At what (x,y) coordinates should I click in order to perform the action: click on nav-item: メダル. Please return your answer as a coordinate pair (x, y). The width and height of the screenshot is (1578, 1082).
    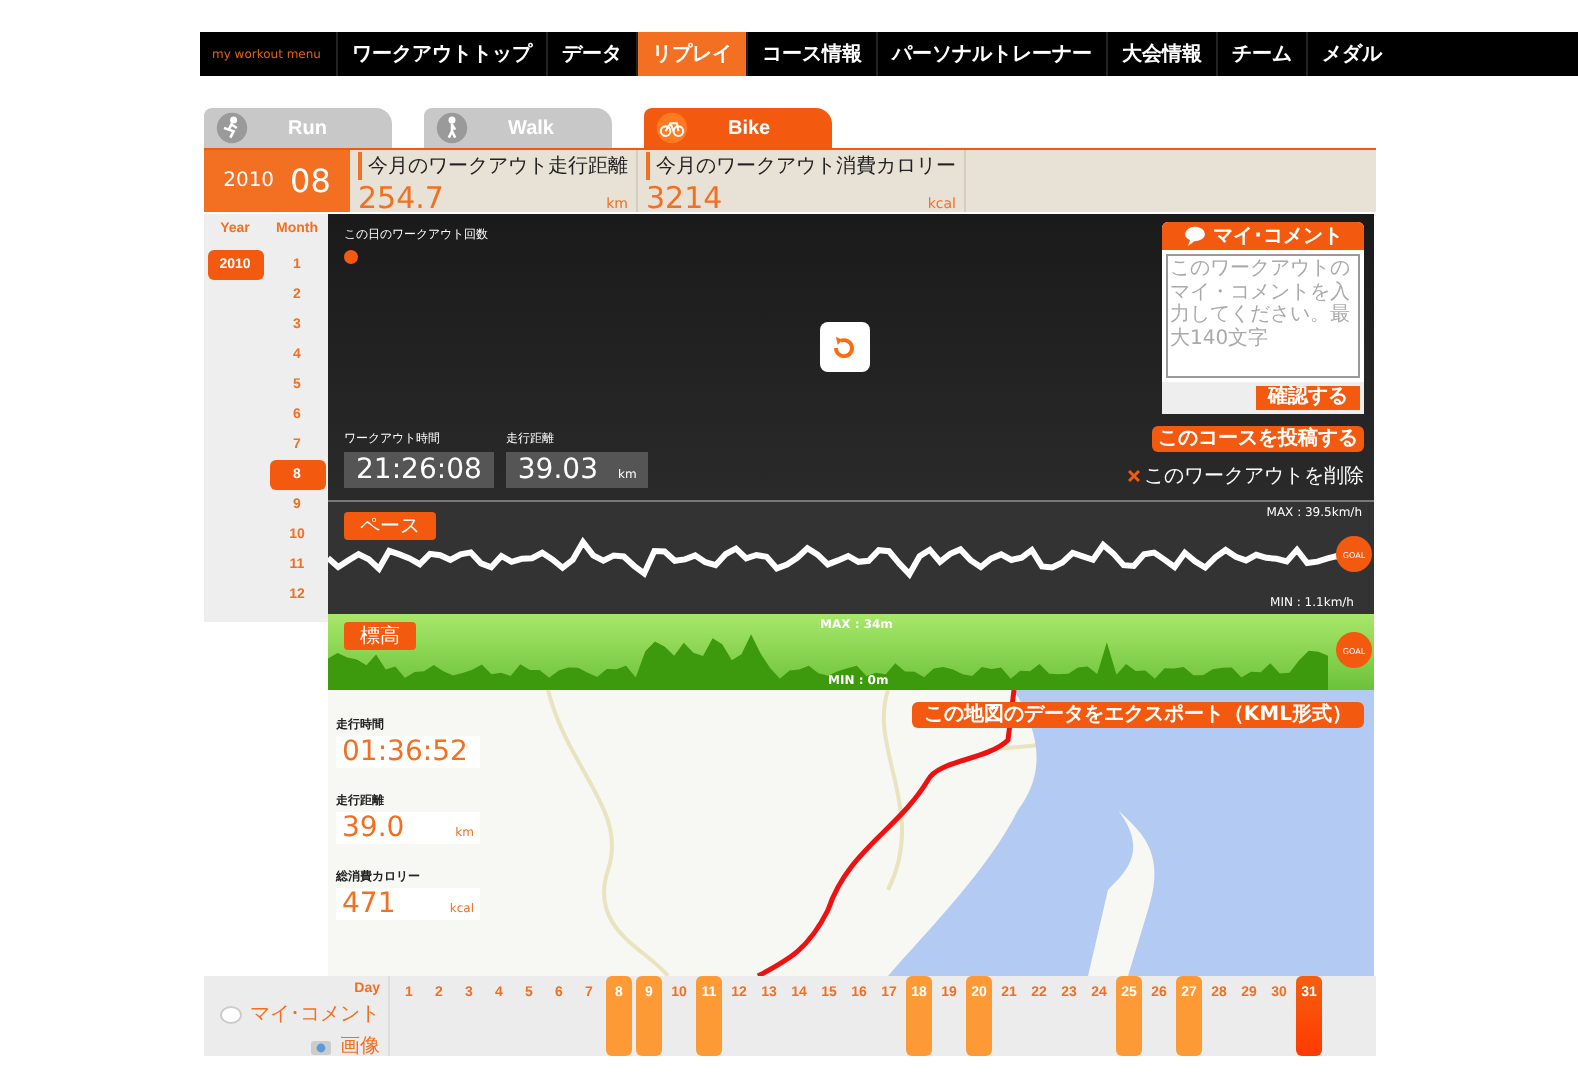
    Looking at the image, I should click on (1351, 54).